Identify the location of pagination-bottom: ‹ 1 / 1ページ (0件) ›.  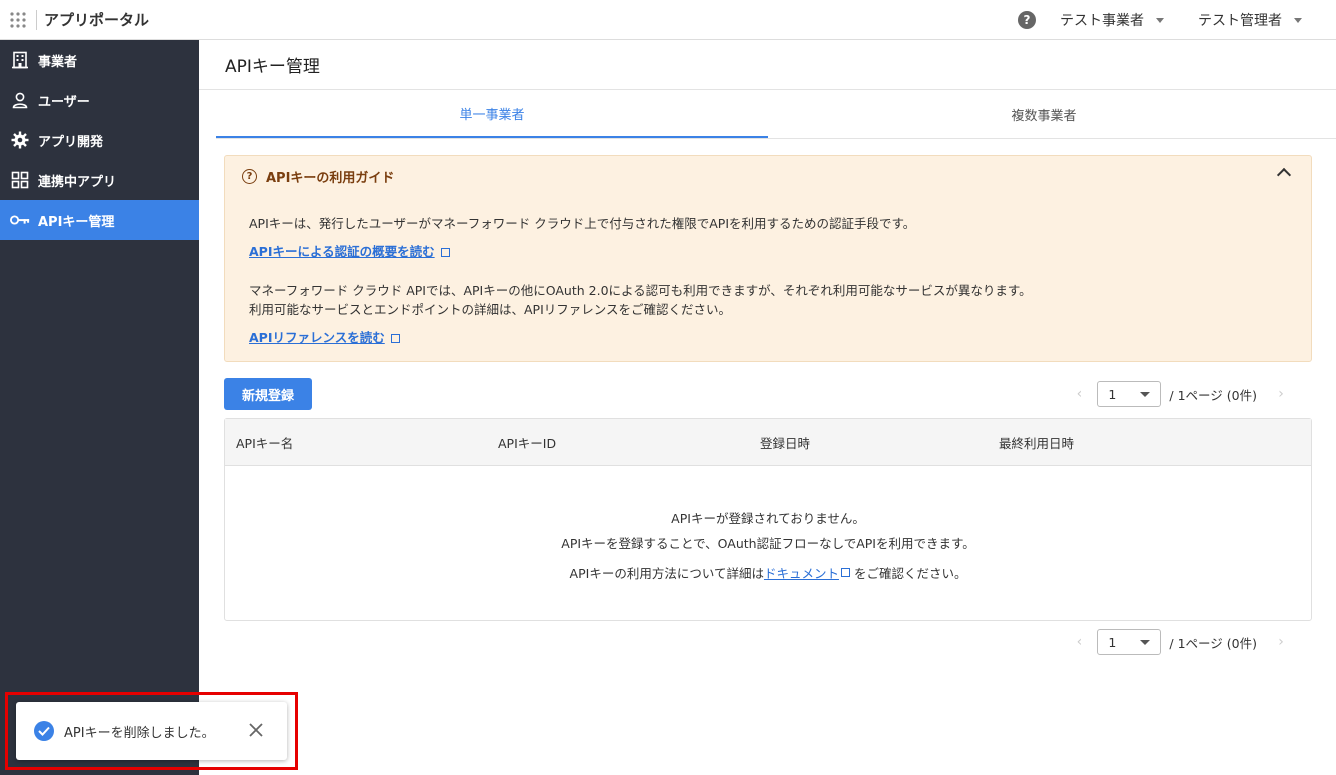
(1180, 642).